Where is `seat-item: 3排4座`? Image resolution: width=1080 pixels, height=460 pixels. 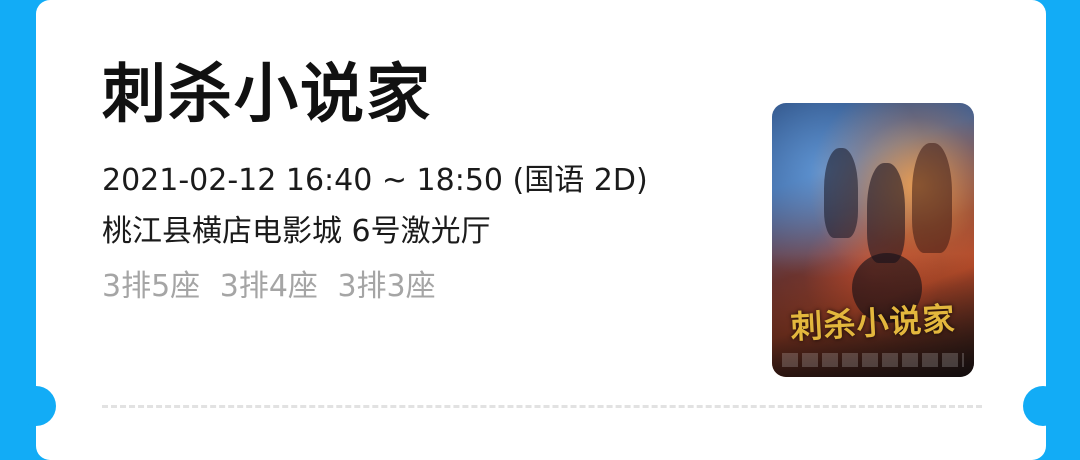
seat-item: 3排4座 is located at coordinates (268, 286).